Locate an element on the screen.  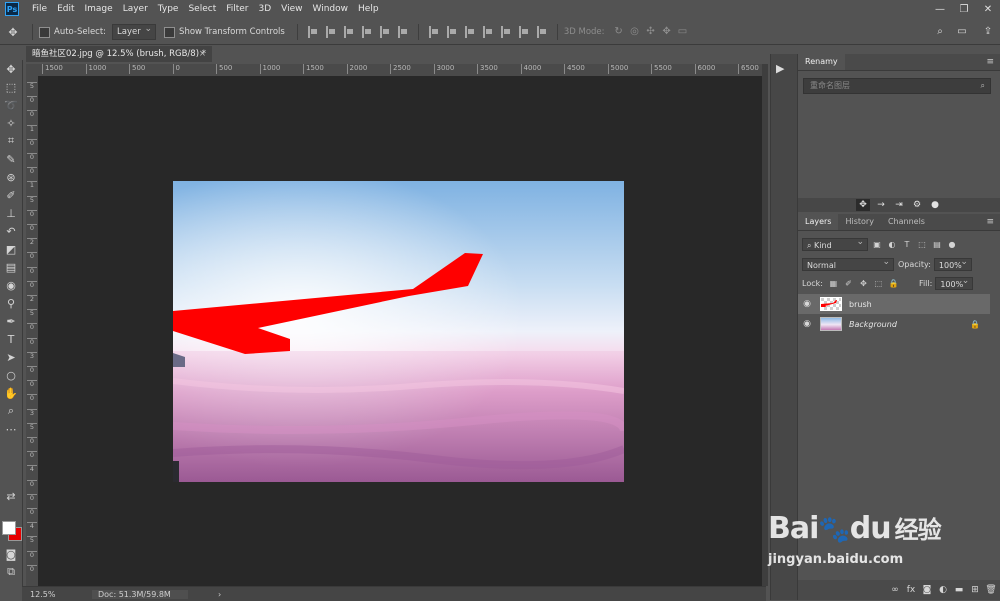
fill-field: 100% is located at coordinates (954, 282).